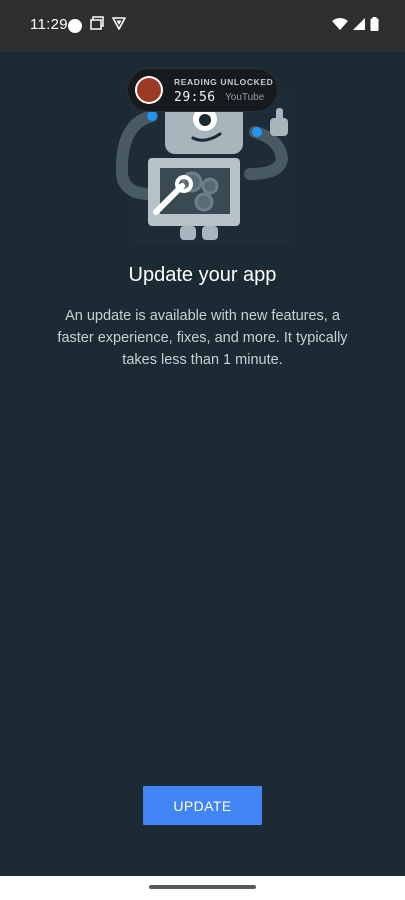 The height and width of the screenshot is (900, 405). I want to click on status-bar: 11:29, so click(202, 26).